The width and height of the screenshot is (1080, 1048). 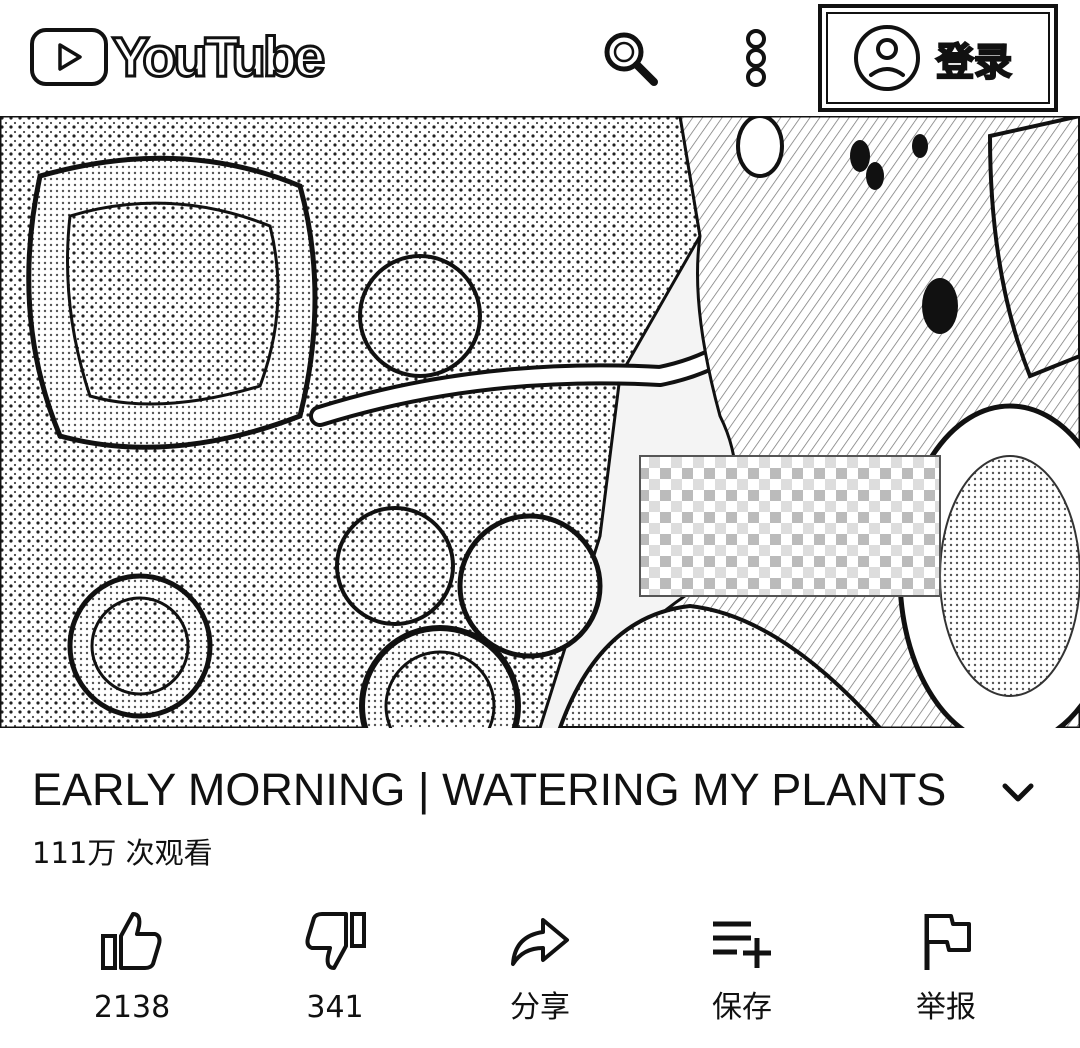 What do you see at coordinates (540, 942) in the screenshot?
I see `share-icon` at bounding box center [540, 942].